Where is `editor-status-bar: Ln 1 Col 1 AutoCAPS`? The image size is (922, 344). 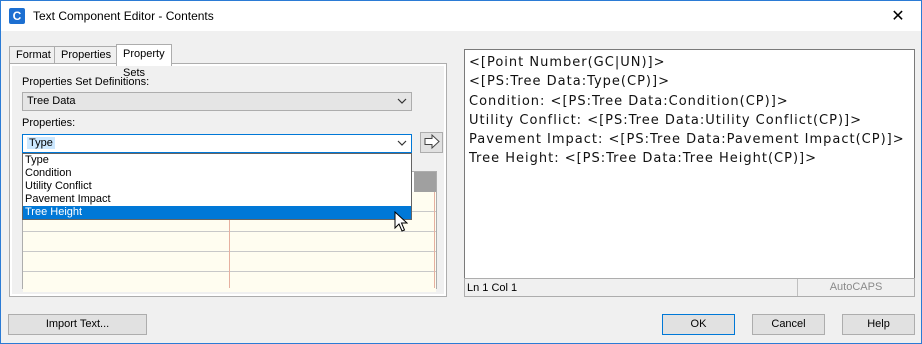
editor-status-bar: Ln 1 Col 1 AutoCAPS is located at coordinates (689, 287).